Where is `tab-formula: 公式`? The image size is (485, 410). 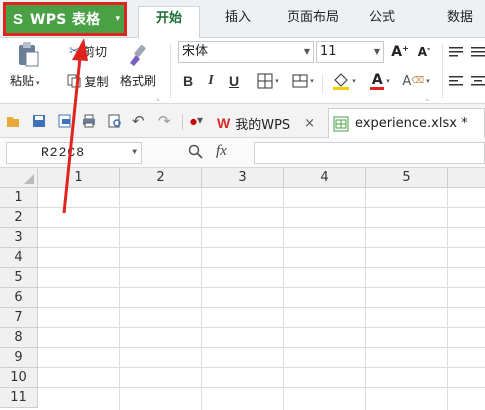 tab-formula: 公式 is located at coordinates (382, 22).